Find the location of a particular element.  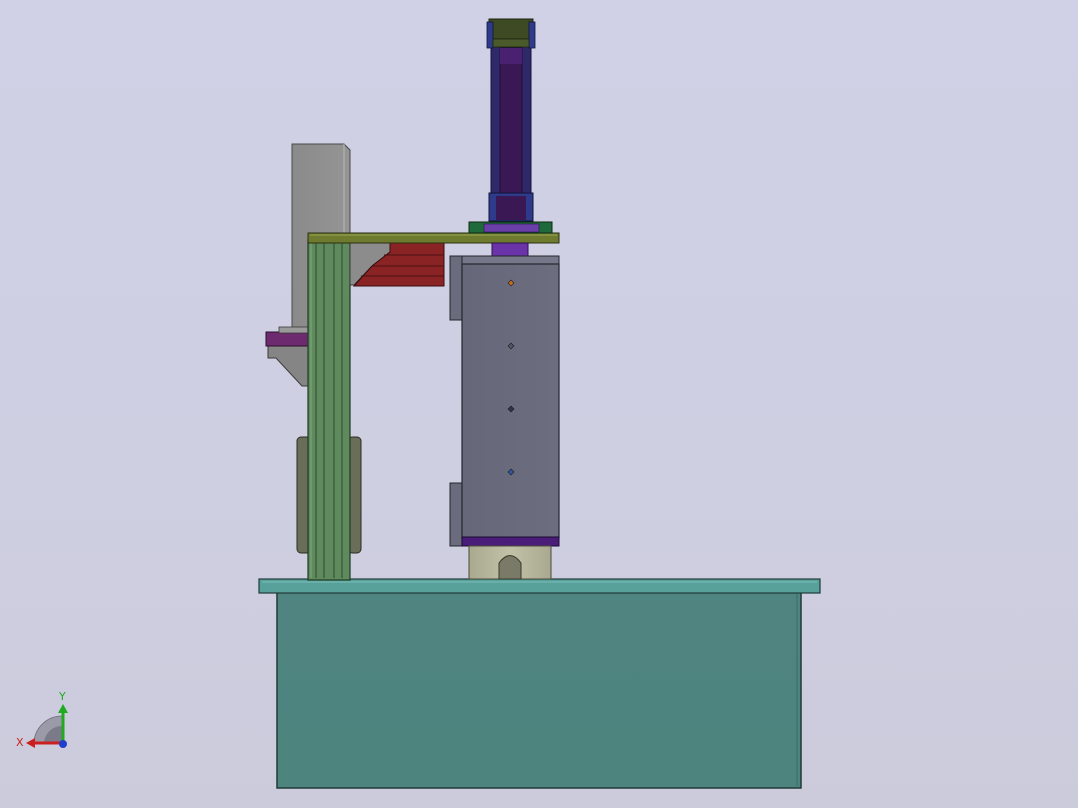

triad-z-axis is located at coordinates (63, 744).